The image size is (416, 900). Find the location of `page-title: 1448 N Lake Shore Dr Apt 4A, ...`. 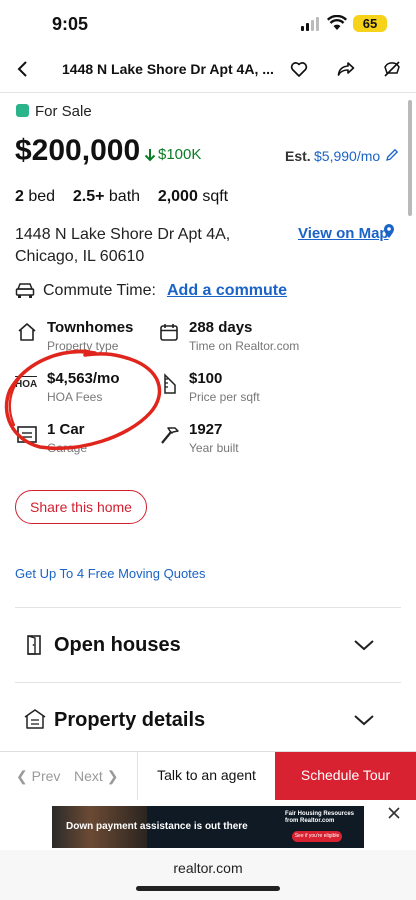

page-title: 1448 N Lake Shore Dr Apt 4A, ... is located at coordinates (168, 69).